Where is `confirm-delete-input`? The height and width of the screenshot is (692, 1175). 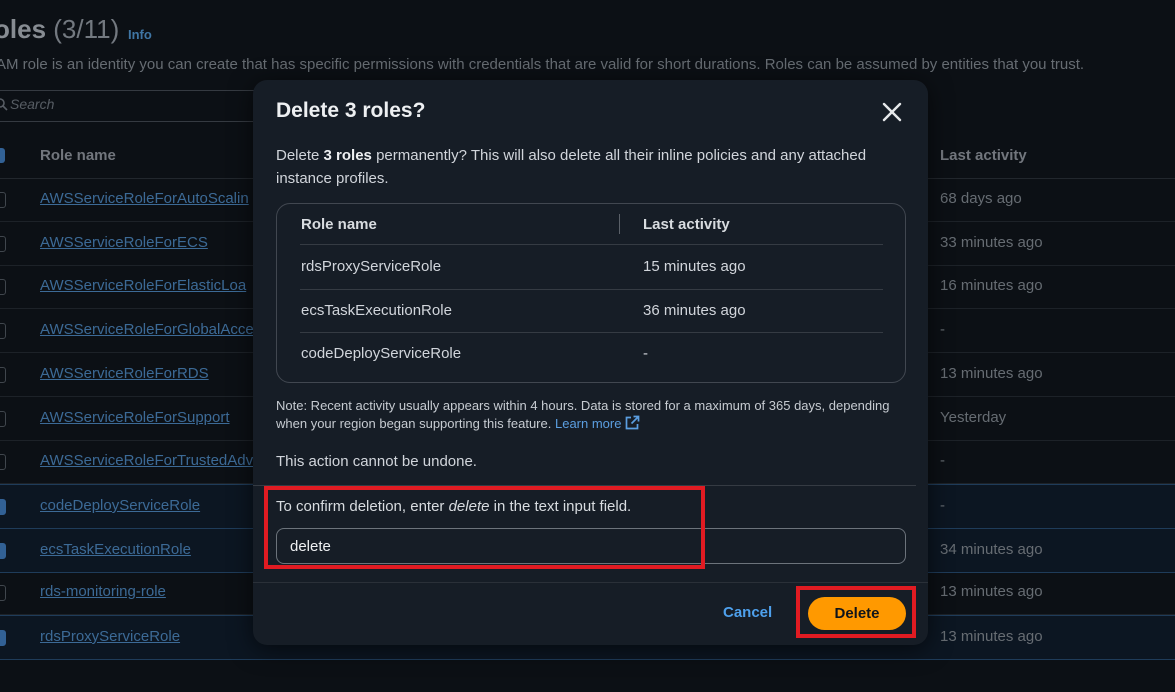
confirm-delete-input is located at coordinates (591, 546).